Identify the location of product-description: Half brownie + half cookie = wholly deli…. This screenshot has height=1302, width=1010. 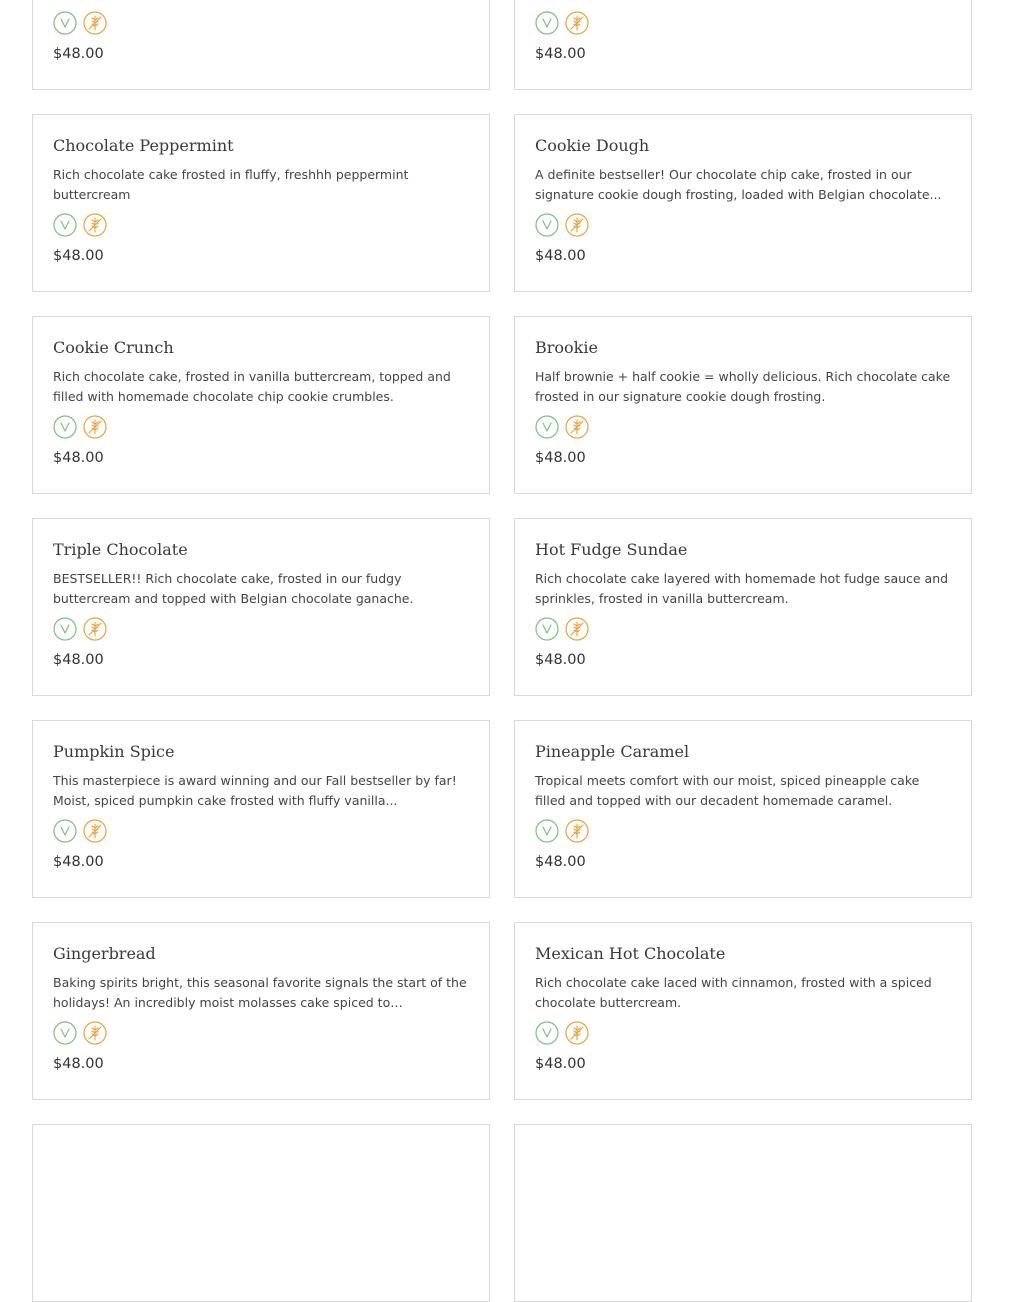
(743, 386).